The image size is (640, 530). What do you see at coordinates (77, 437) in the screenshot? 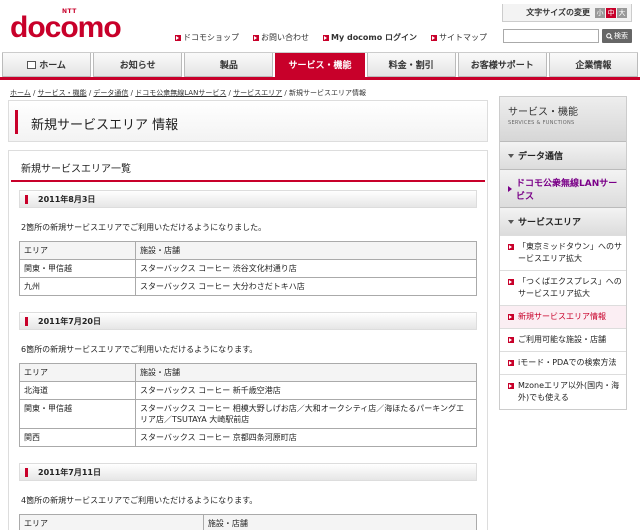
I see `cell-area: 関西` at bounding box center [77, 437].